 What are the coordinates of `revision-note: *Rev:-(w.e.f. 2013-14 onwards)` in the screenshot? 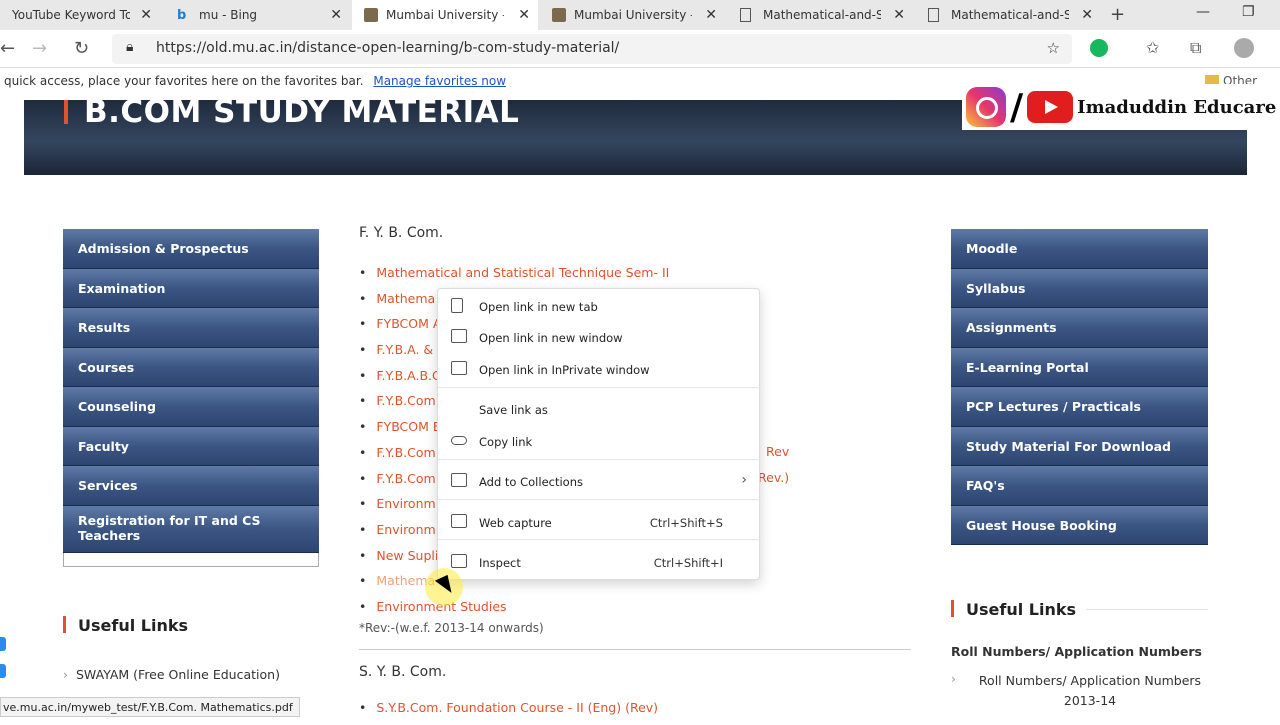 It's located at (451, 627).